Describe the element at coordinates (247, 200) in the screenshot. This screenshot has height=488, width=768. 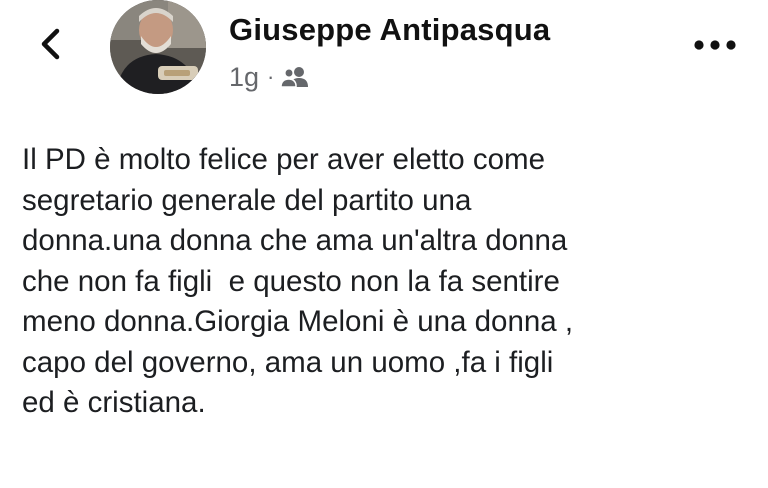
I see `post-text-line: segretario generale del partito una` at that location.